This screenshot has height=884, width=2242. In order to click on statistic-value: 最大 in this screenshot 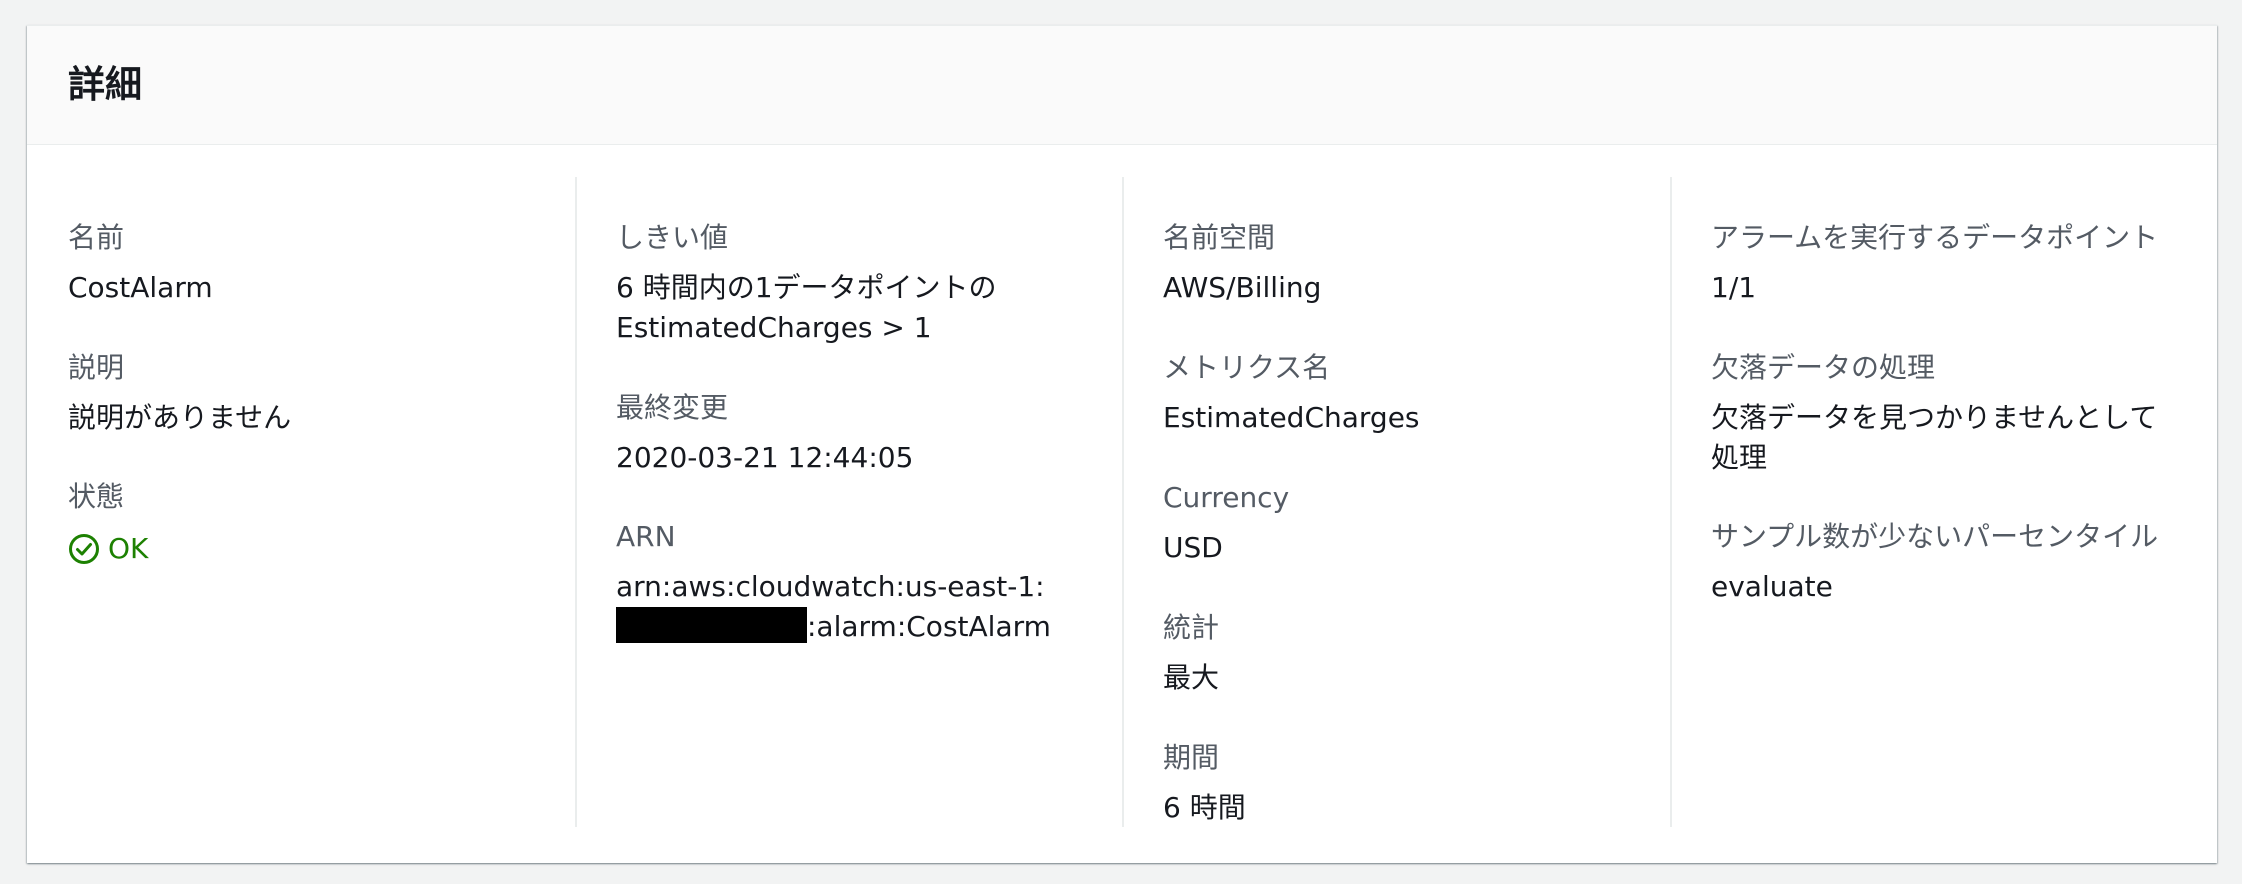, I will do `click(1191, 677)`.